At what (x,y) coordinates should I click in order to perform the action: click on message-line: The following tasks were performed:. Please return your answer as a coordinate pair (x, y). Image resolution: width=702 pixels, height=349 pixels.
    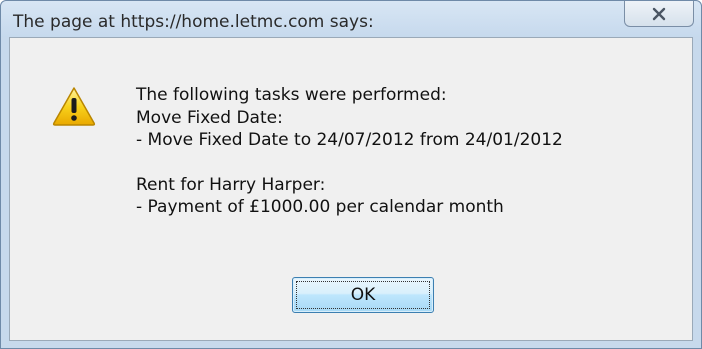
    Looking at the image, I should click on (291, 95).